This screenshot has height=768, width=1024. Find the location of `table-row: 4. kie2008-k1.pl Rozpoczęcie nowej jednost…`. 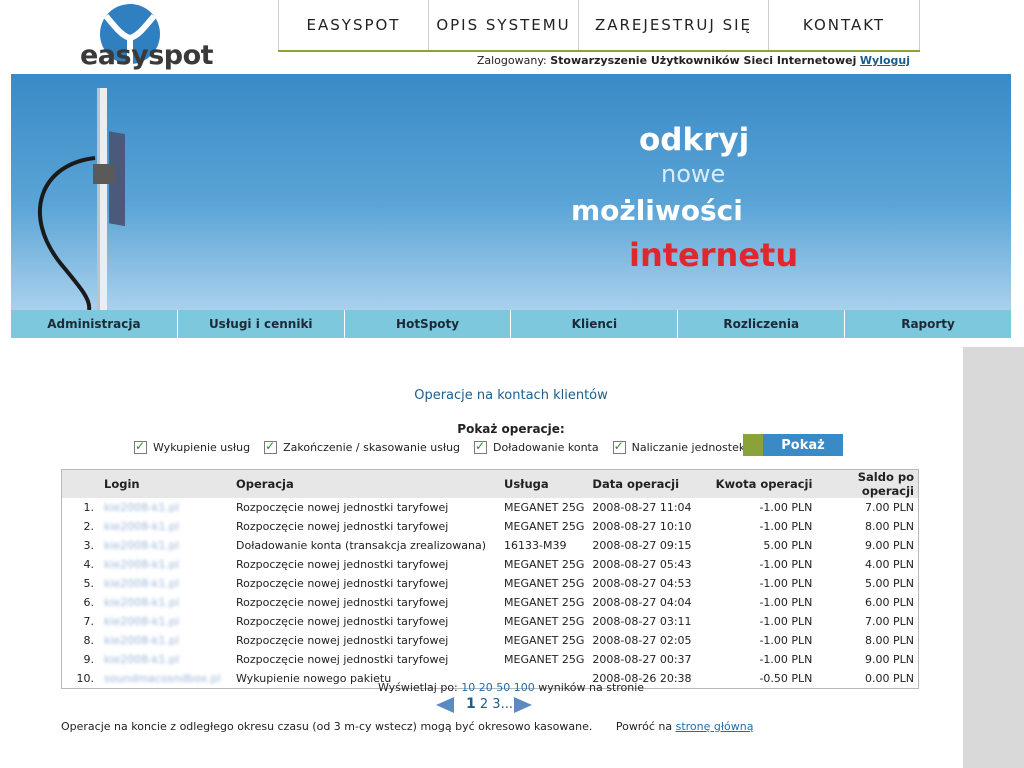

table-row: 4. kie2008-k1.pl Rozpoczęcie nowej jednost… is located at coordinates (490, 564).